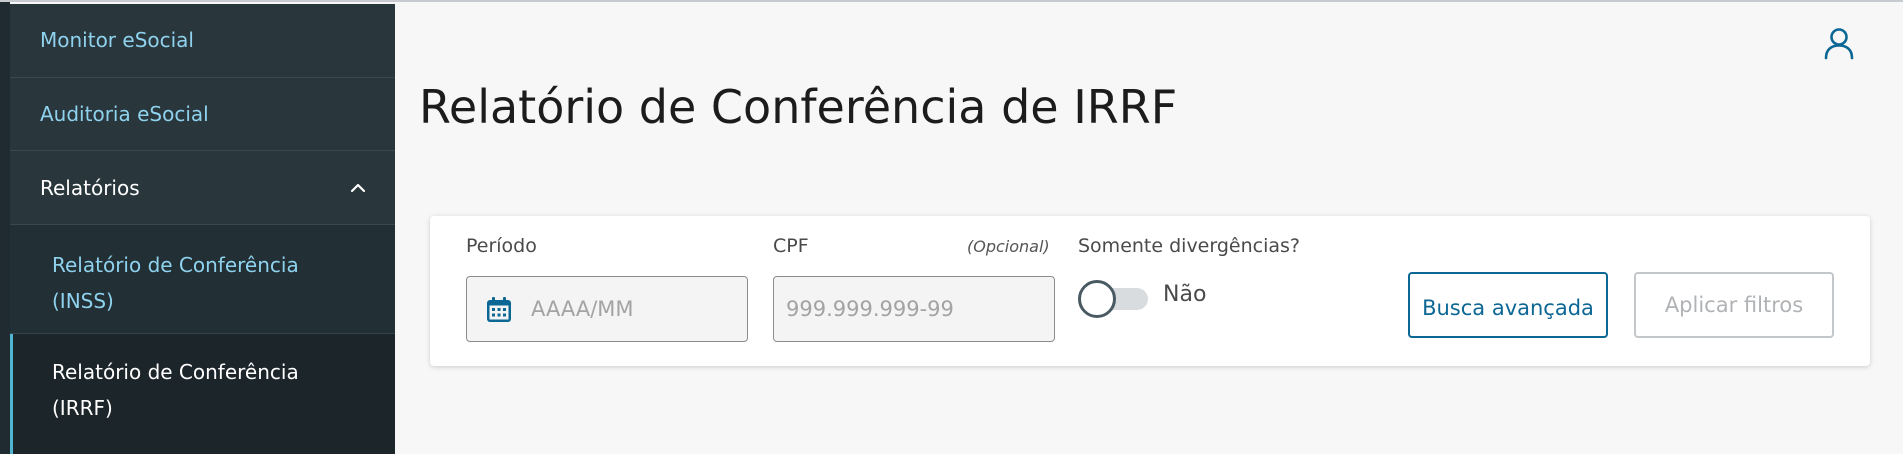 The width and height of the screenshot is (1903, 454). Describe the element at coordinates (202, 41) in the screenshot. I see `sidebar-item-monitor-esocial: Monitor eSocial` at that location.